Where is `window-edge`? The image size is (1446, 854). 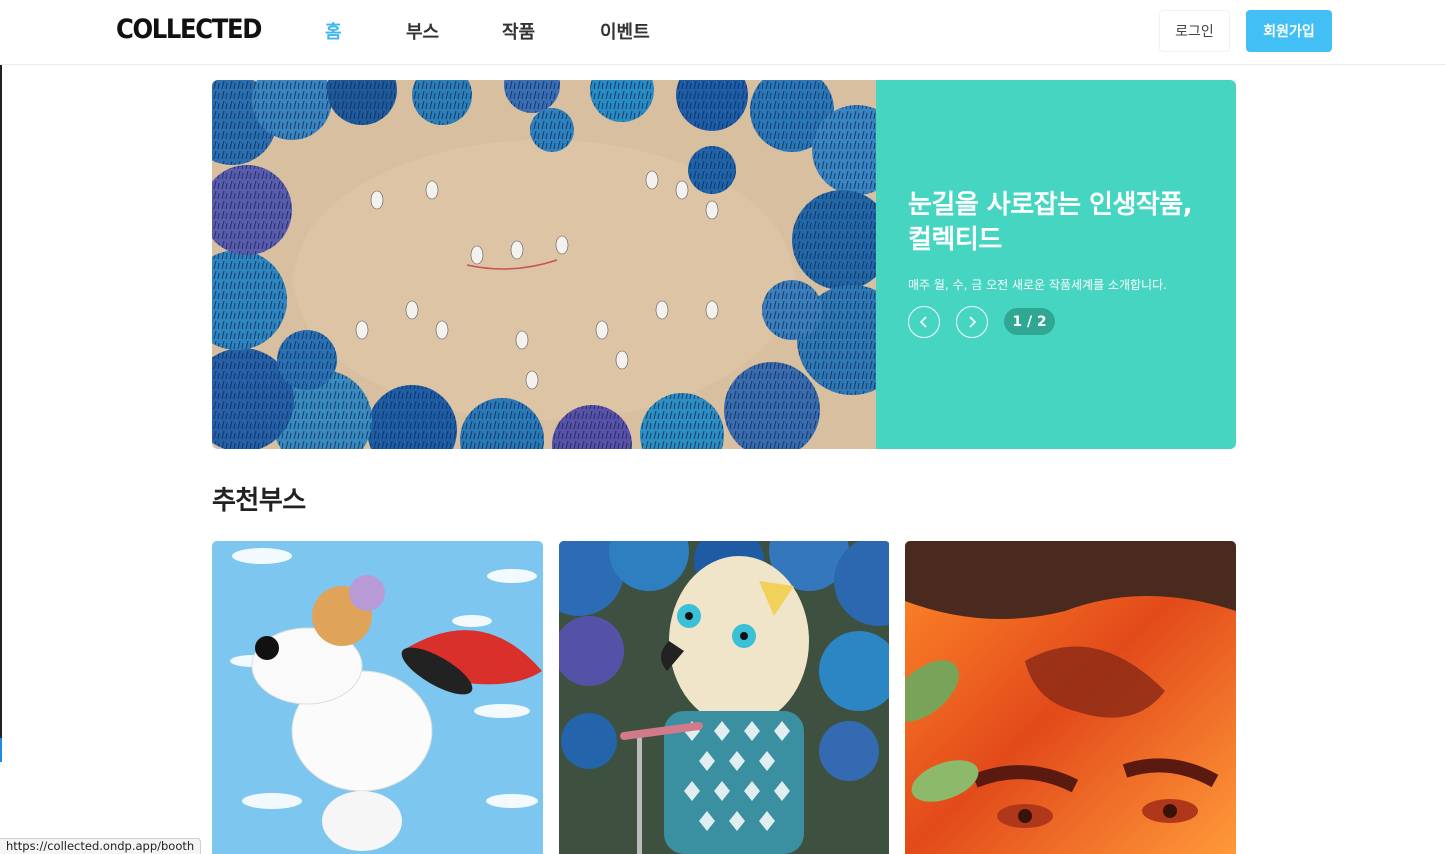 window-edge is located at coordinates (1, 381).